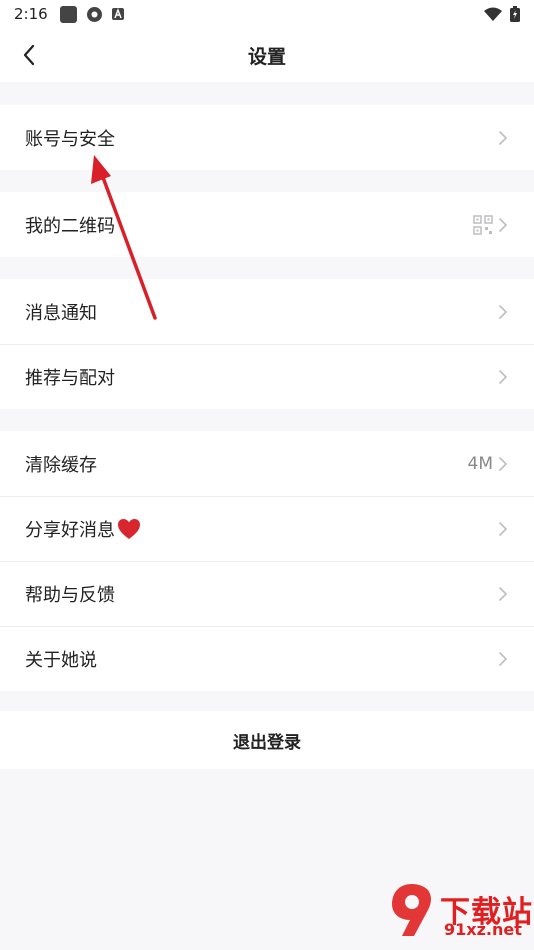  What do you see at coordinates (70, 595) in the screenshot?
I see `settings-item-label: 帮助与反馈` at bounding box center [70, 595].